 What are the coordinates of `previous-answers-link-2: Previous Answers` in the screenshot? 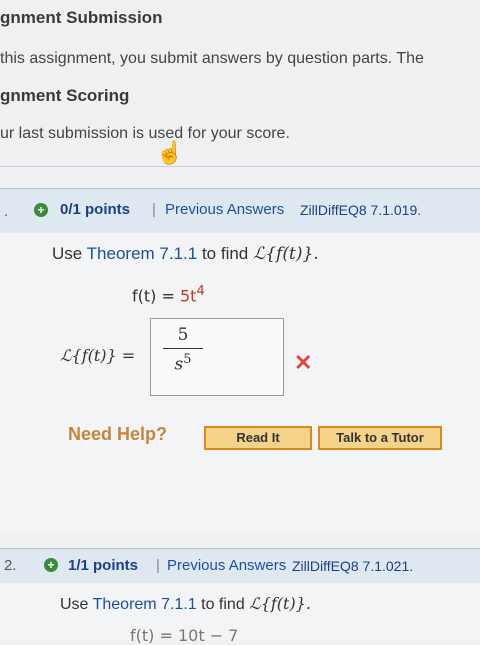 It's located at (226, 565).